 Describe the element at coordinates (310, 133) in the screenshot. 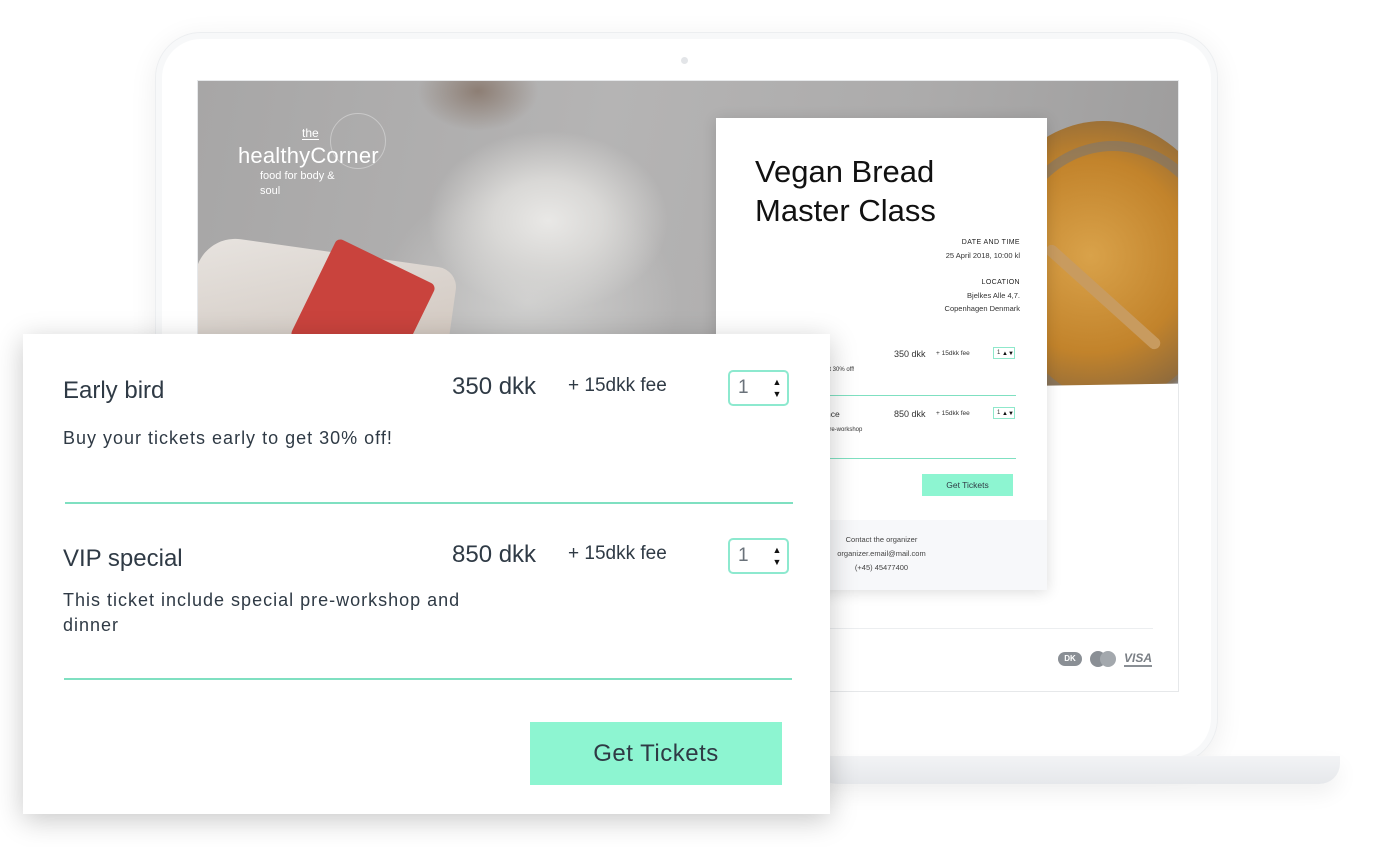

I see `logo-the: the` at that location.